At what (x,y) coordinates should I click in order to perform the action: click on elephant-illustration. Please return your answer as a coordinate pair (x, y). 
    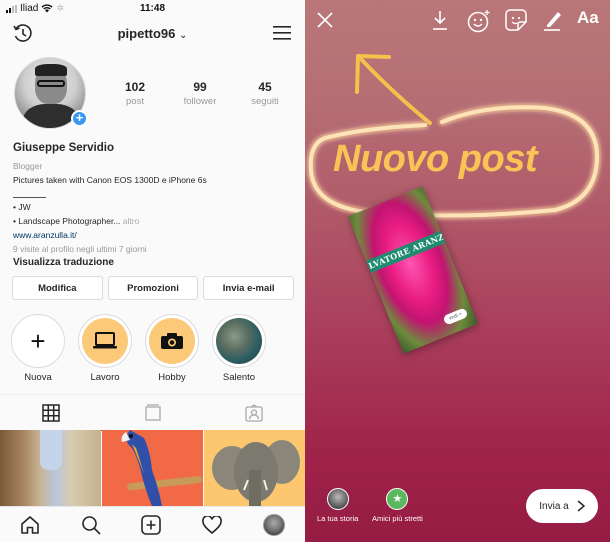
    Looking at the image, I should click on (256, 473).